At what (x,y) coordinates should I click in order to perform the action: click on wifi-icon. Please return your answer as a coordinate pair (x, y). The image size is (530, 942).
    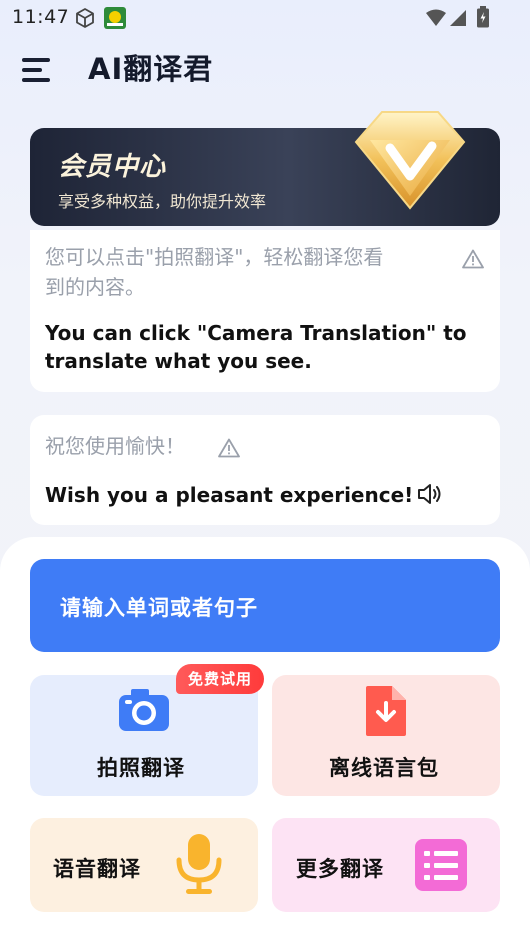
    Looking at the image, I should click on (436, 17).